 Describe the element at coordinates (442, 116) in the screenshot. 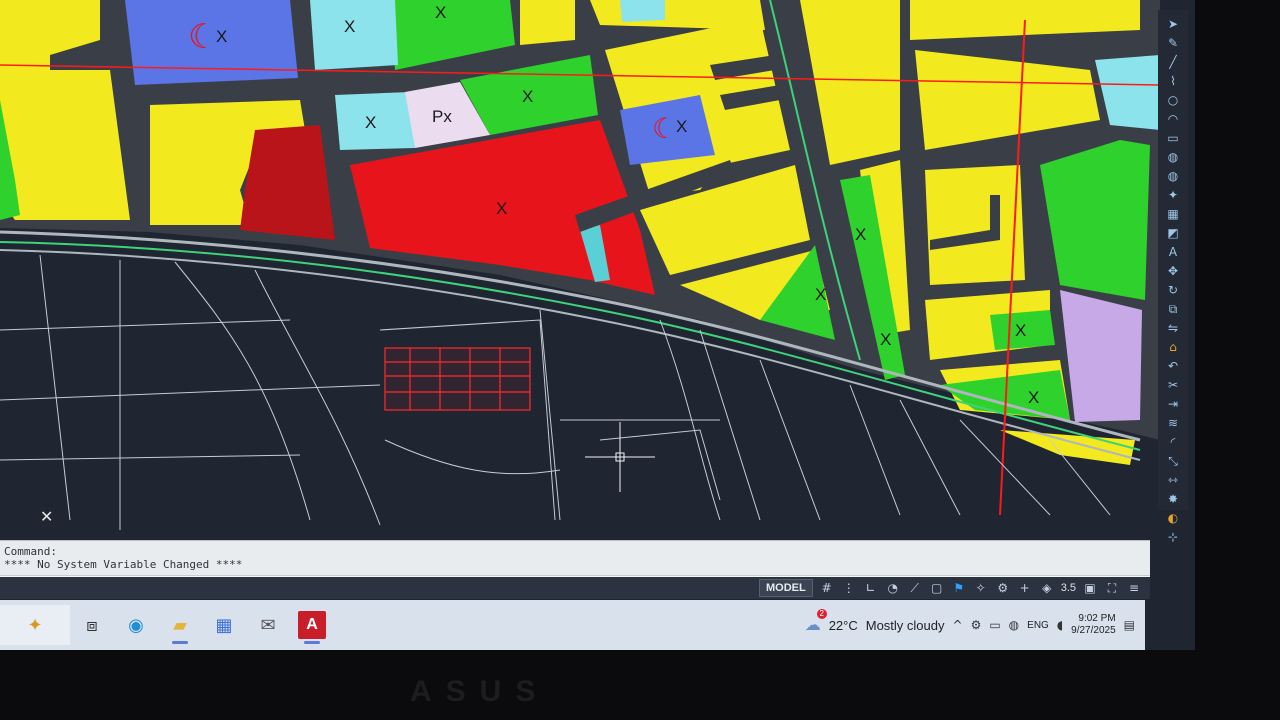

I see `zone-label: Px` at that location.